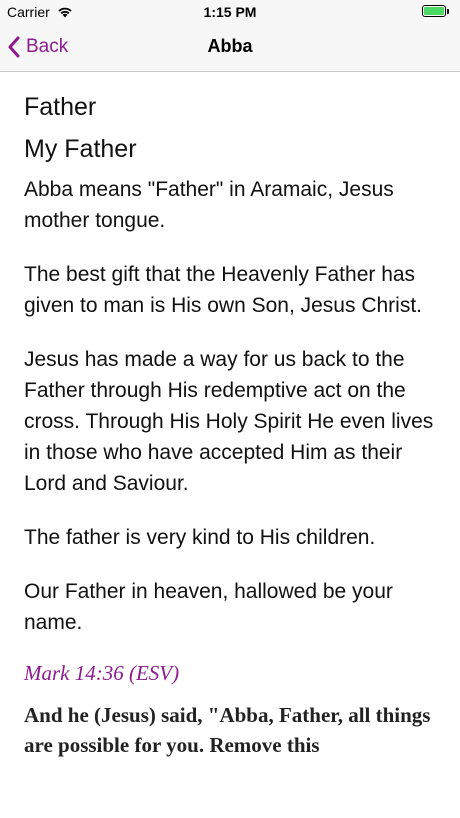 Image resolution: width=460 pixels, height=818 pixels. What do you see at coordinates (434, 11) in the screenshot?
I see `battery-icon` at bounding box center [434, 11].